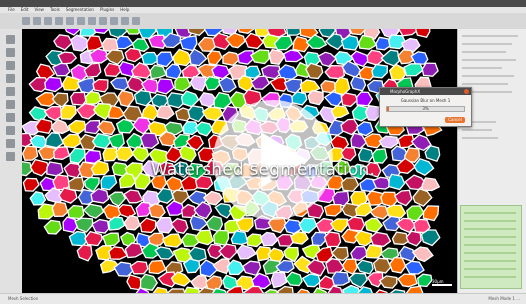  Describe the element at coordinates (103, 21) in the screenshot. I see `rotate-icon` at that location.